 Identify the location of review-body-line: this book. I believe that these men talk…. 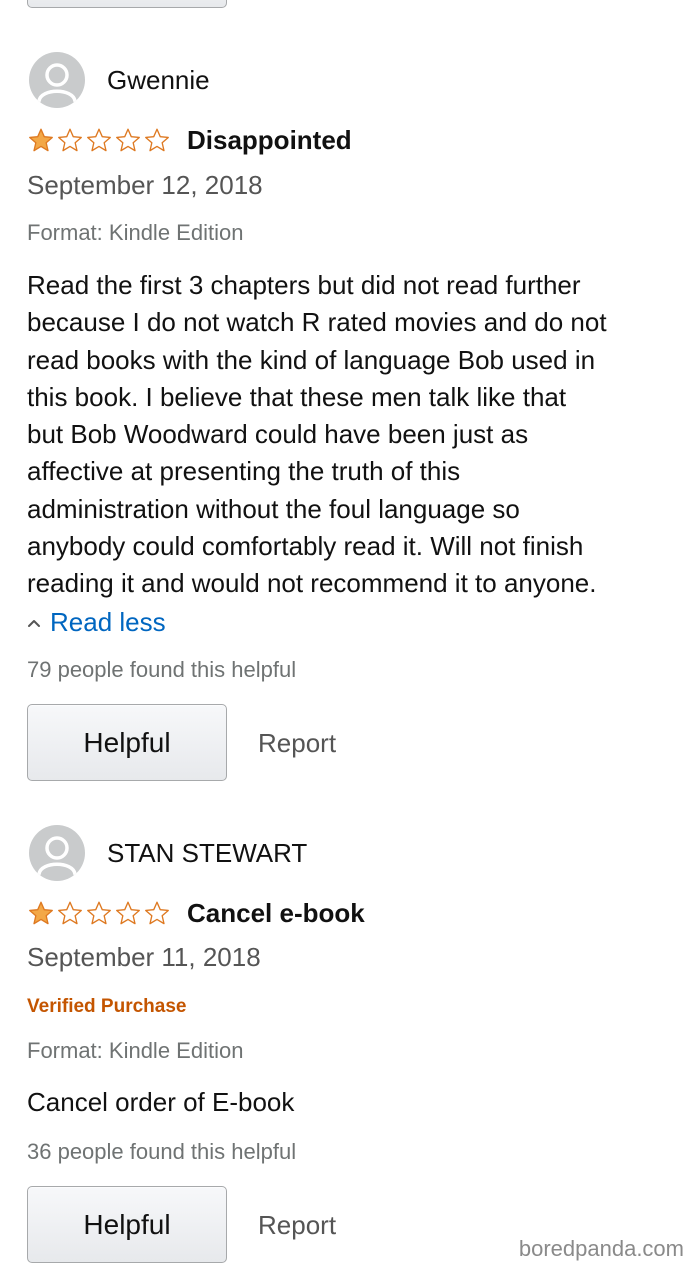
(297, 396).